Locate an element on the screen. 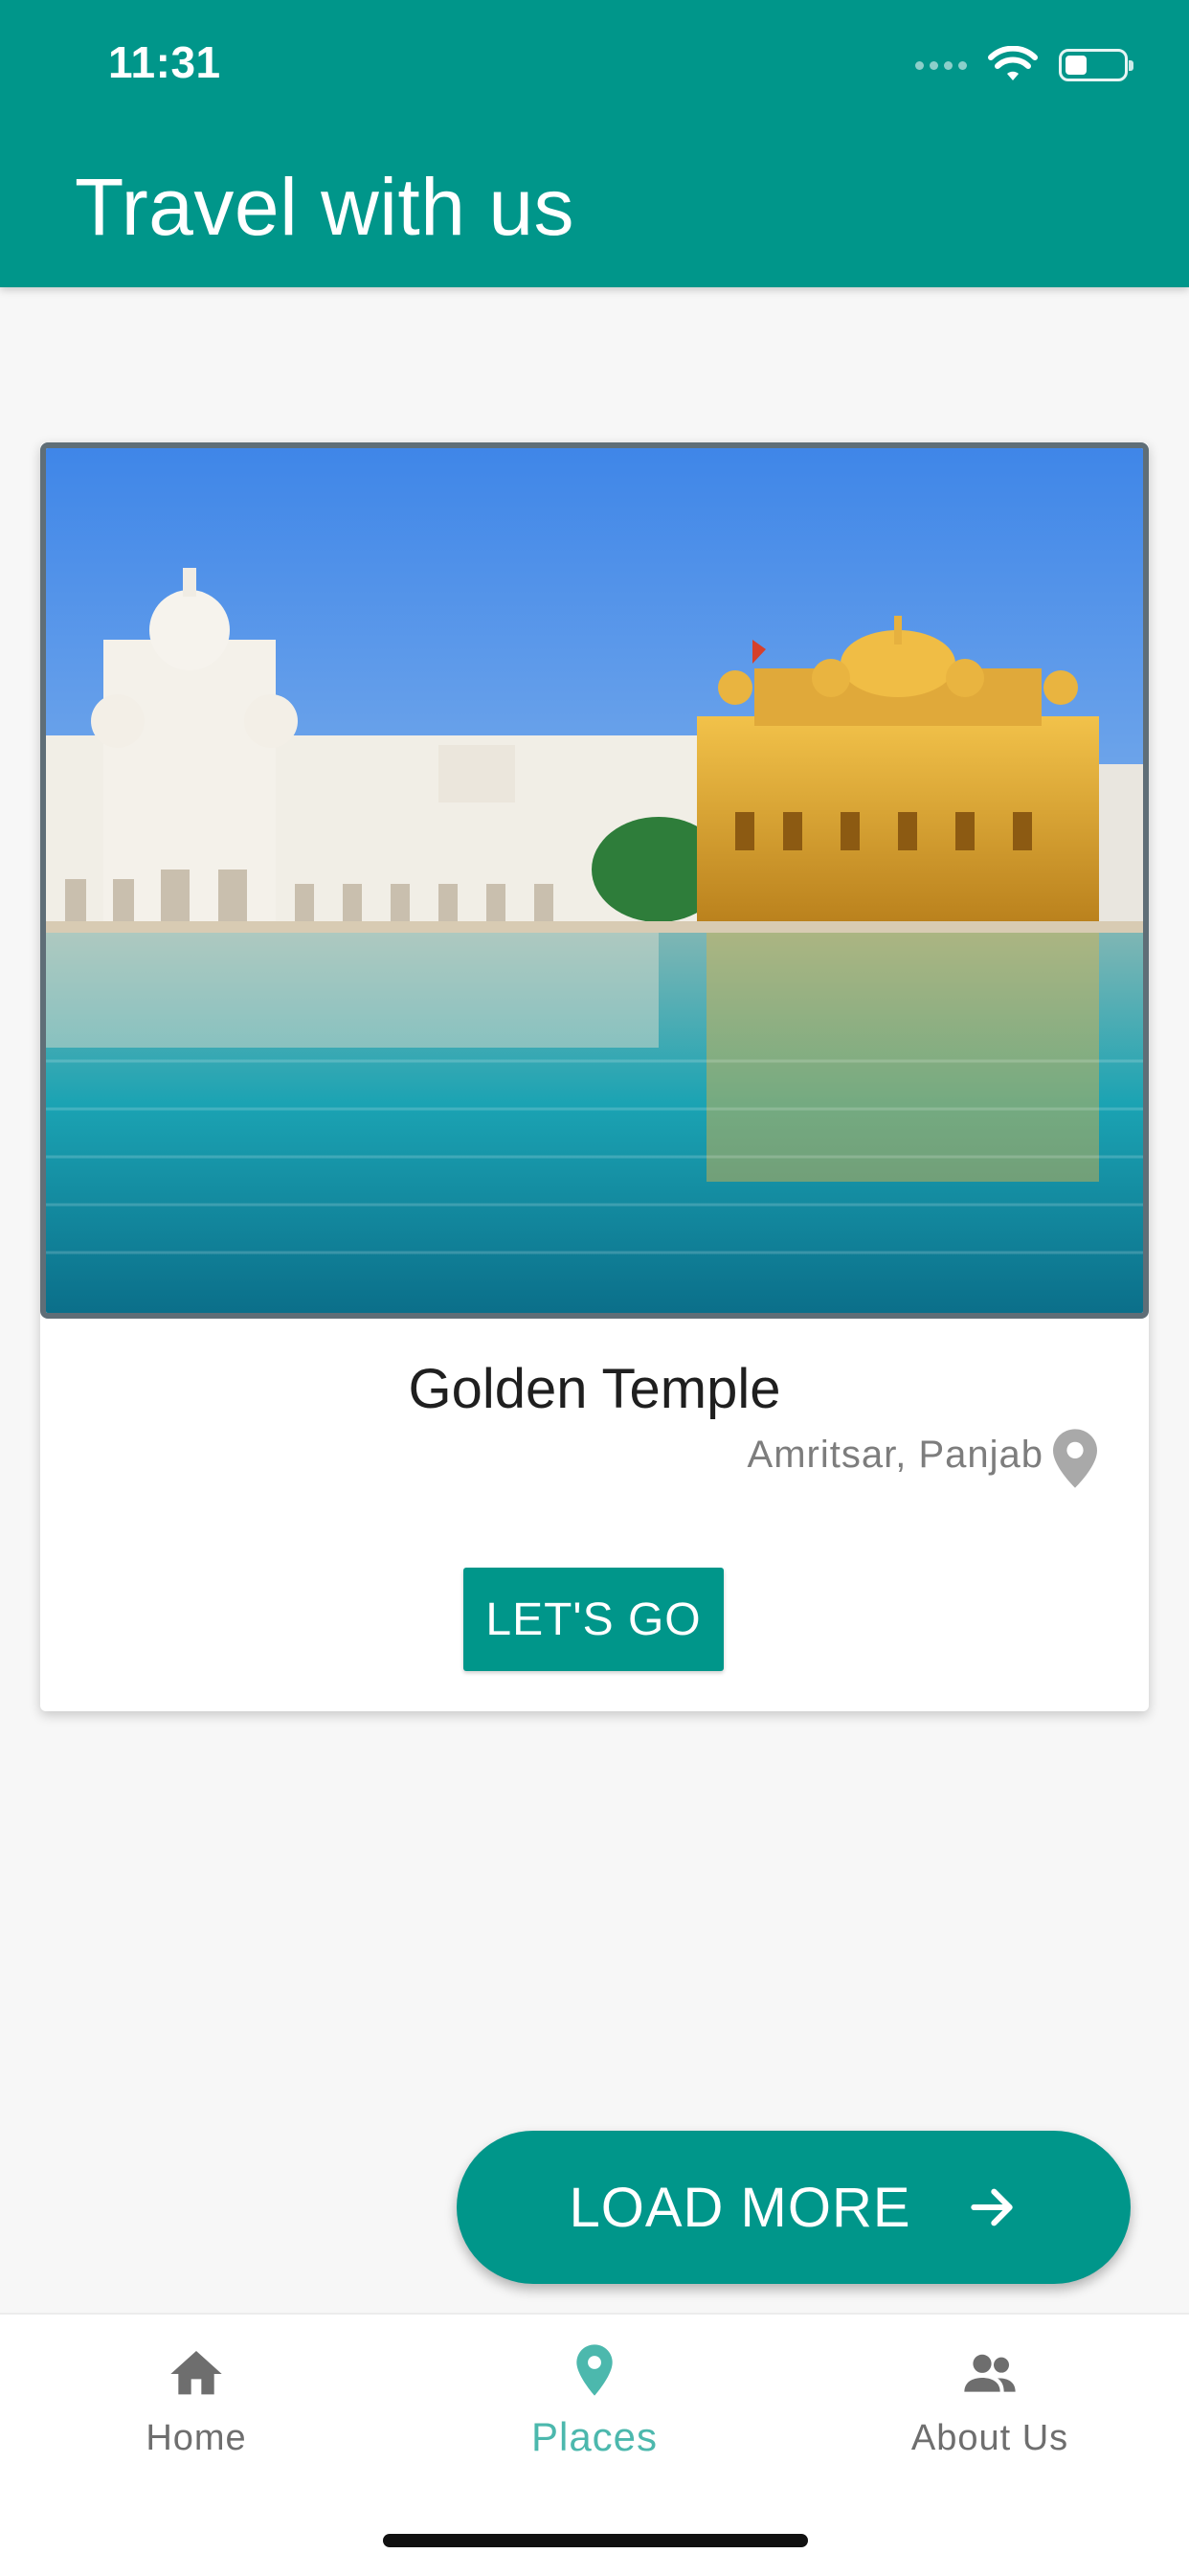 The image size is (1189, 2576). nav-label-places: Places is located at coordinates (594, 2436).